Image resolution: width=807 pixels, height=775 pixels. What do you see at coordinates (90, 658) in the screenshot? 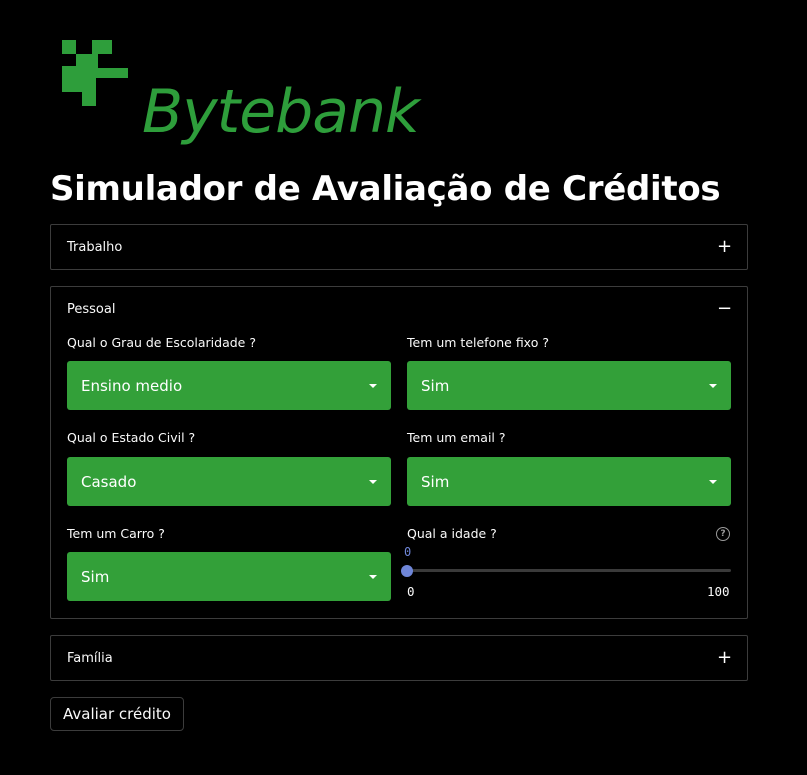
I see `expander-title: Família` at bounding box center [90, 658].